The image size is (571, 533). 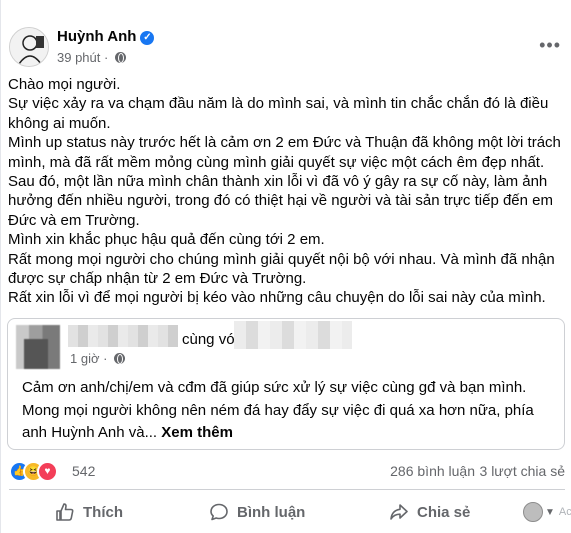 I want to click on comments-count: 286 bình luận, so click(x=432, y=471).